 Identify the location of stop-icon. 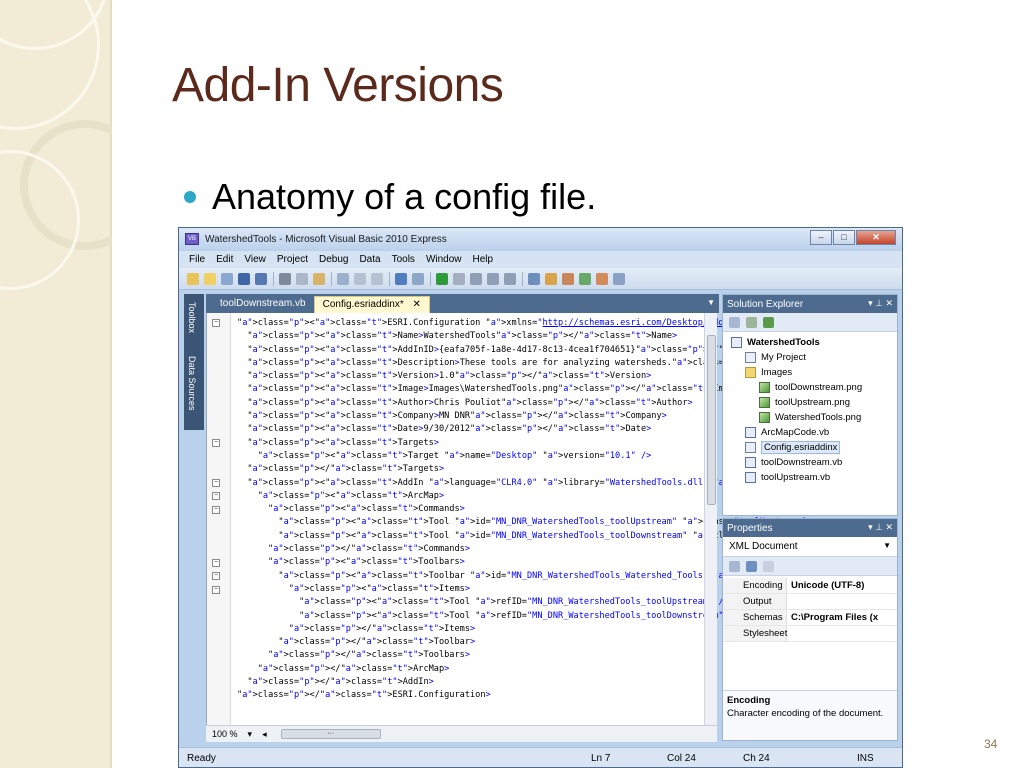
(459, 278).